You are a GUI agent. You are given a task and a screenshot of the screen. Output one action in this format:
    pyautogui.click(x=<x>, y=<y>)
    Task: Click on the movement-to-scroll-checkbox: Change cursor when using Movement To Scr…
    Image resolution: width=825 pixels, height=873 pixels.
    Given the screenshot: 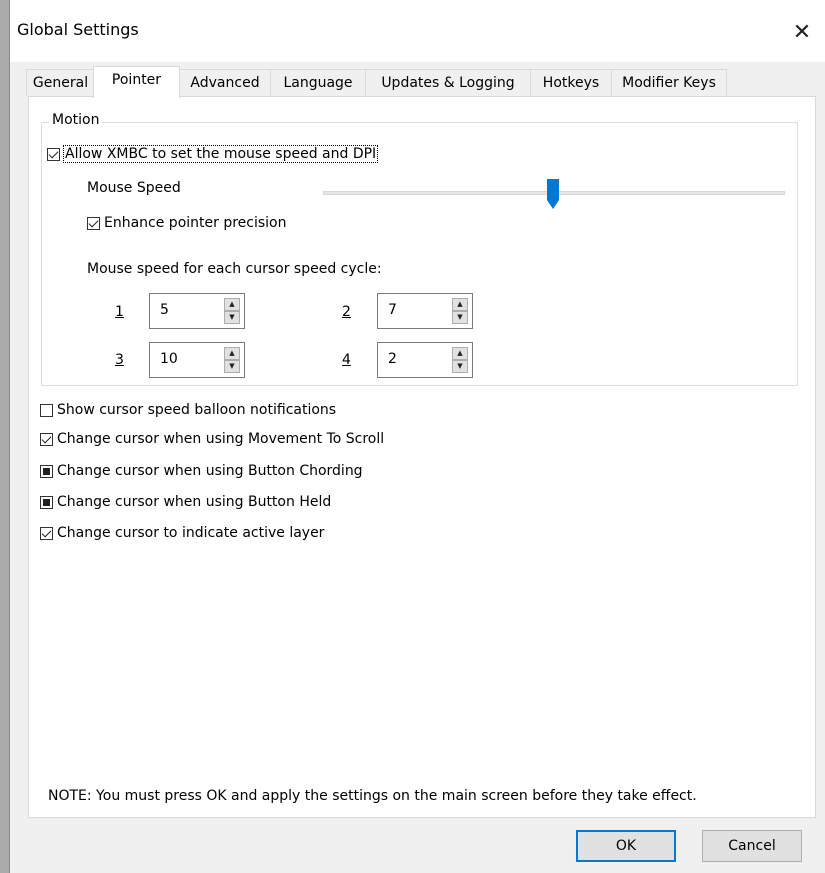 What is the action you would take?
    pyautogui.click(x=212, y=439)
    